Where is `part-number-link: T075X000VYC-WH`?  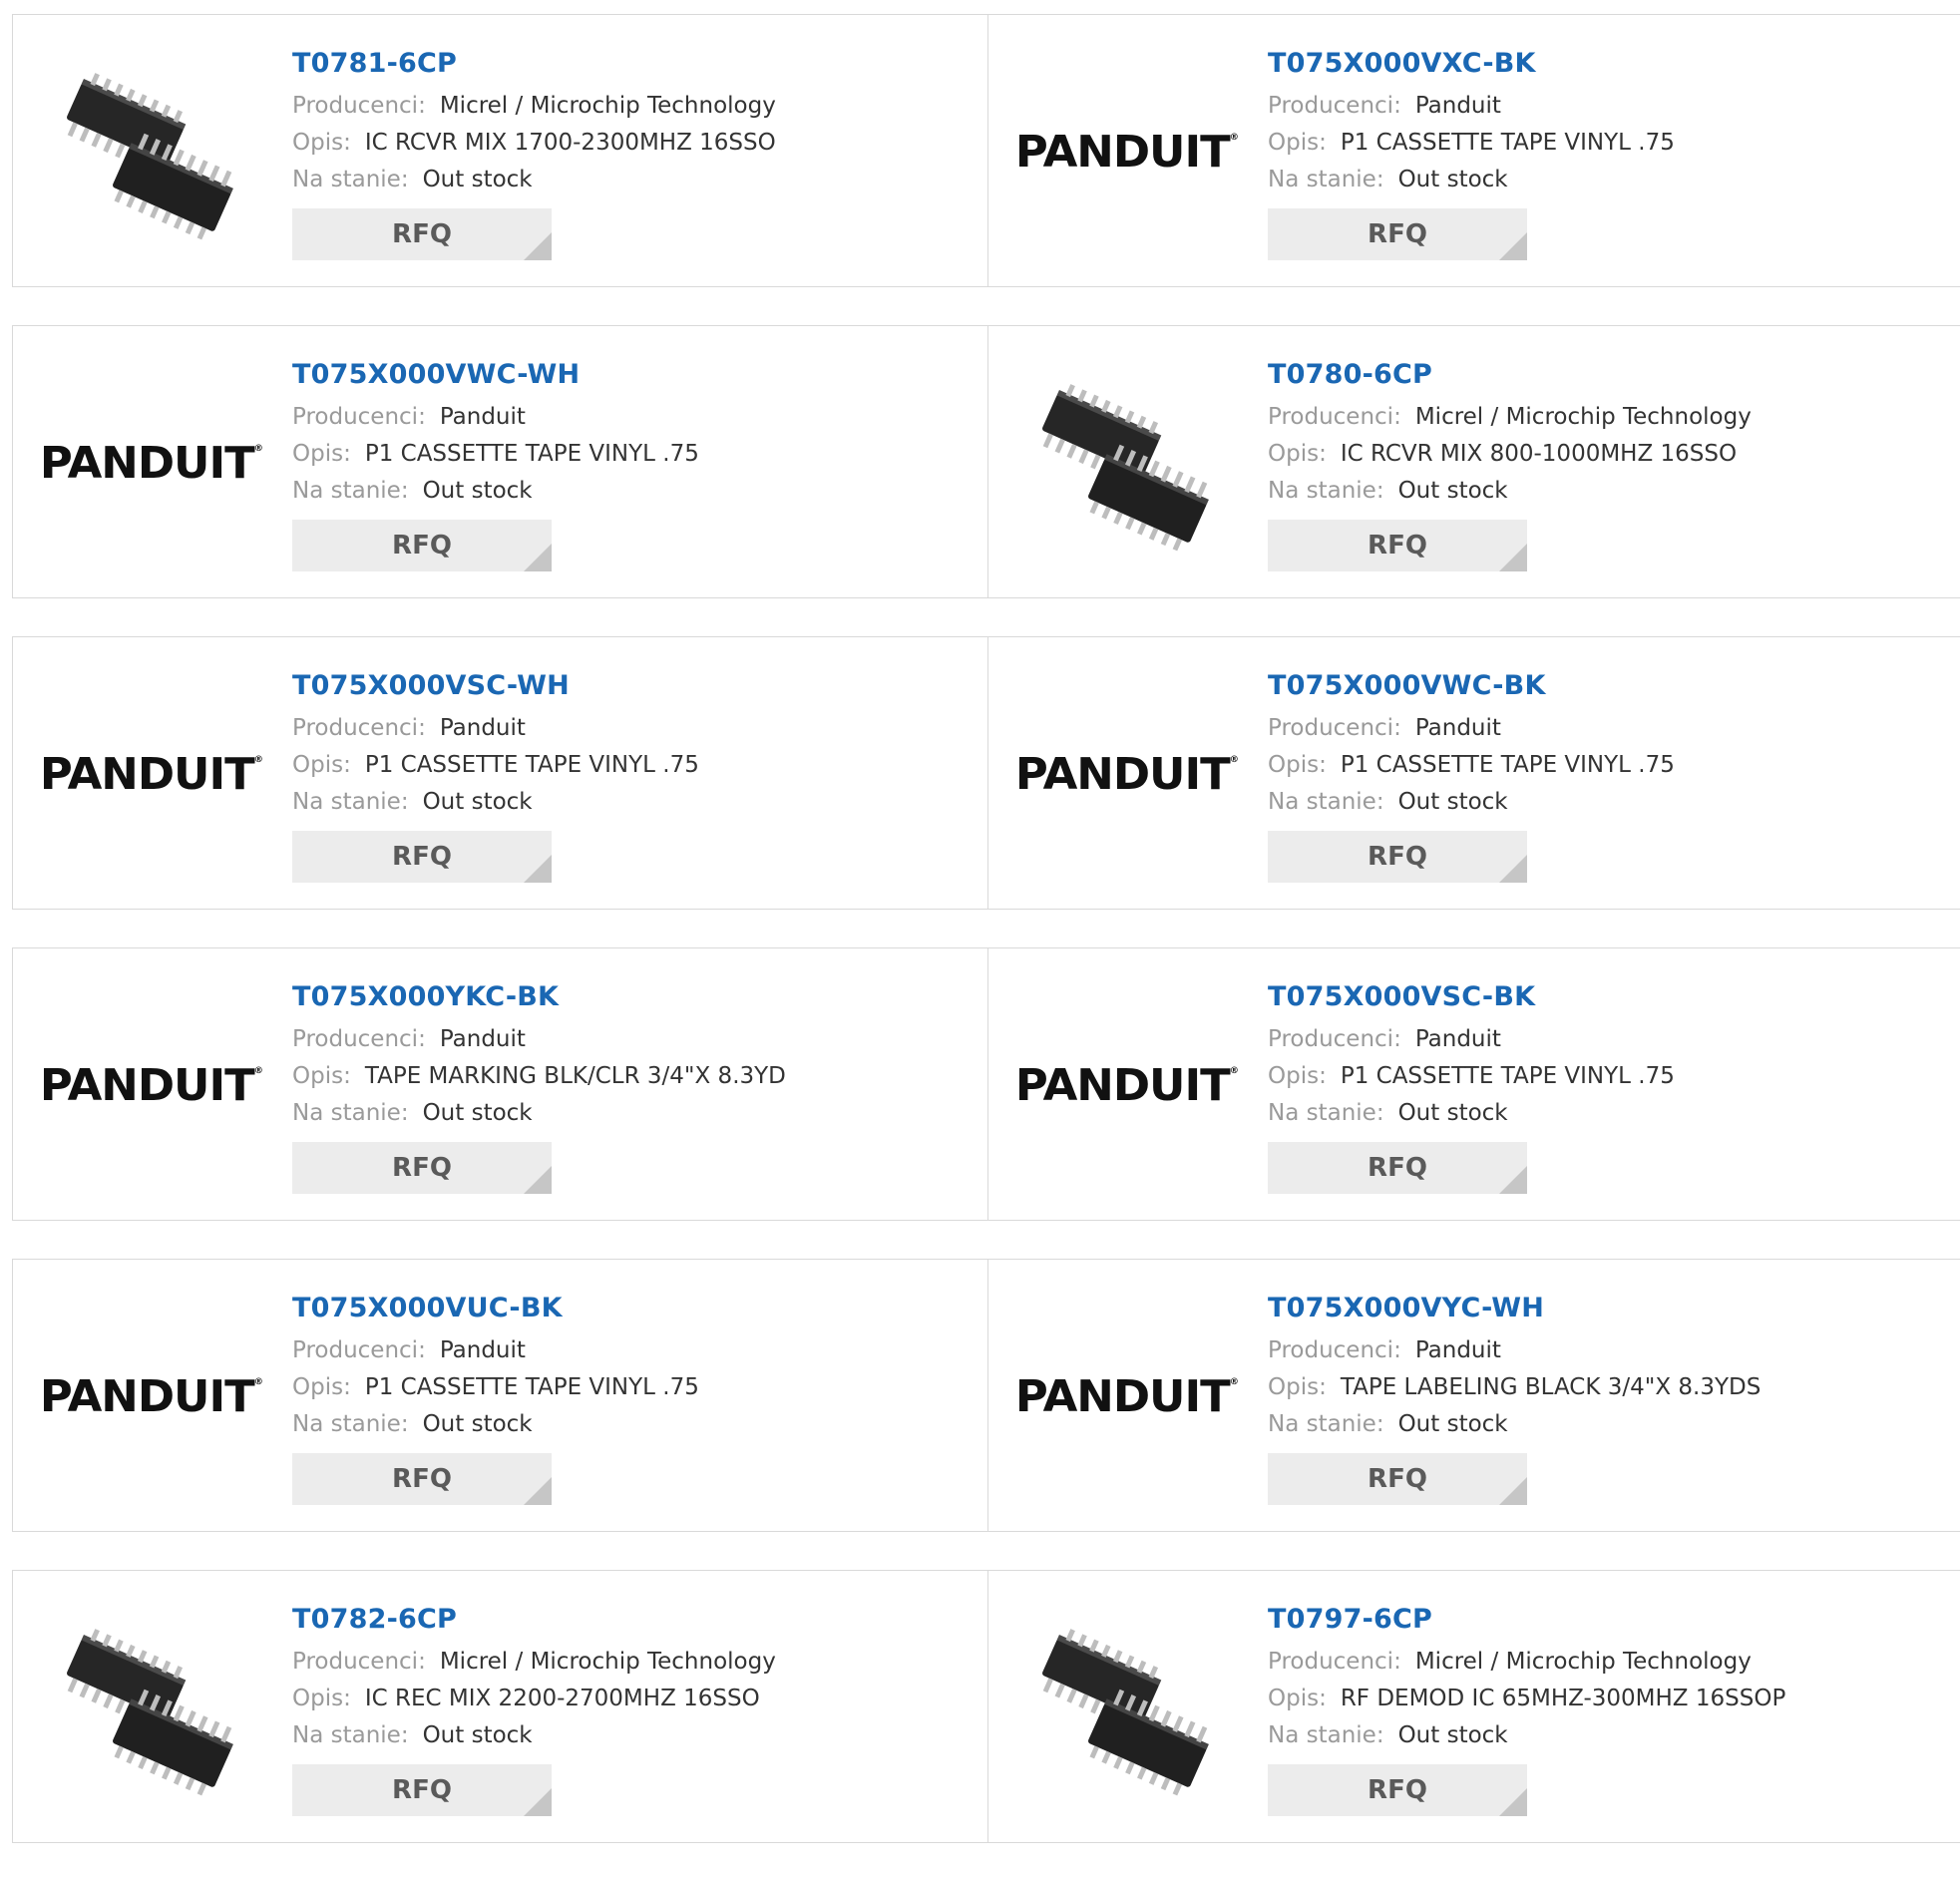 part-number-link: T075X000VYC-WH is located at coordinates (1515, 1308).